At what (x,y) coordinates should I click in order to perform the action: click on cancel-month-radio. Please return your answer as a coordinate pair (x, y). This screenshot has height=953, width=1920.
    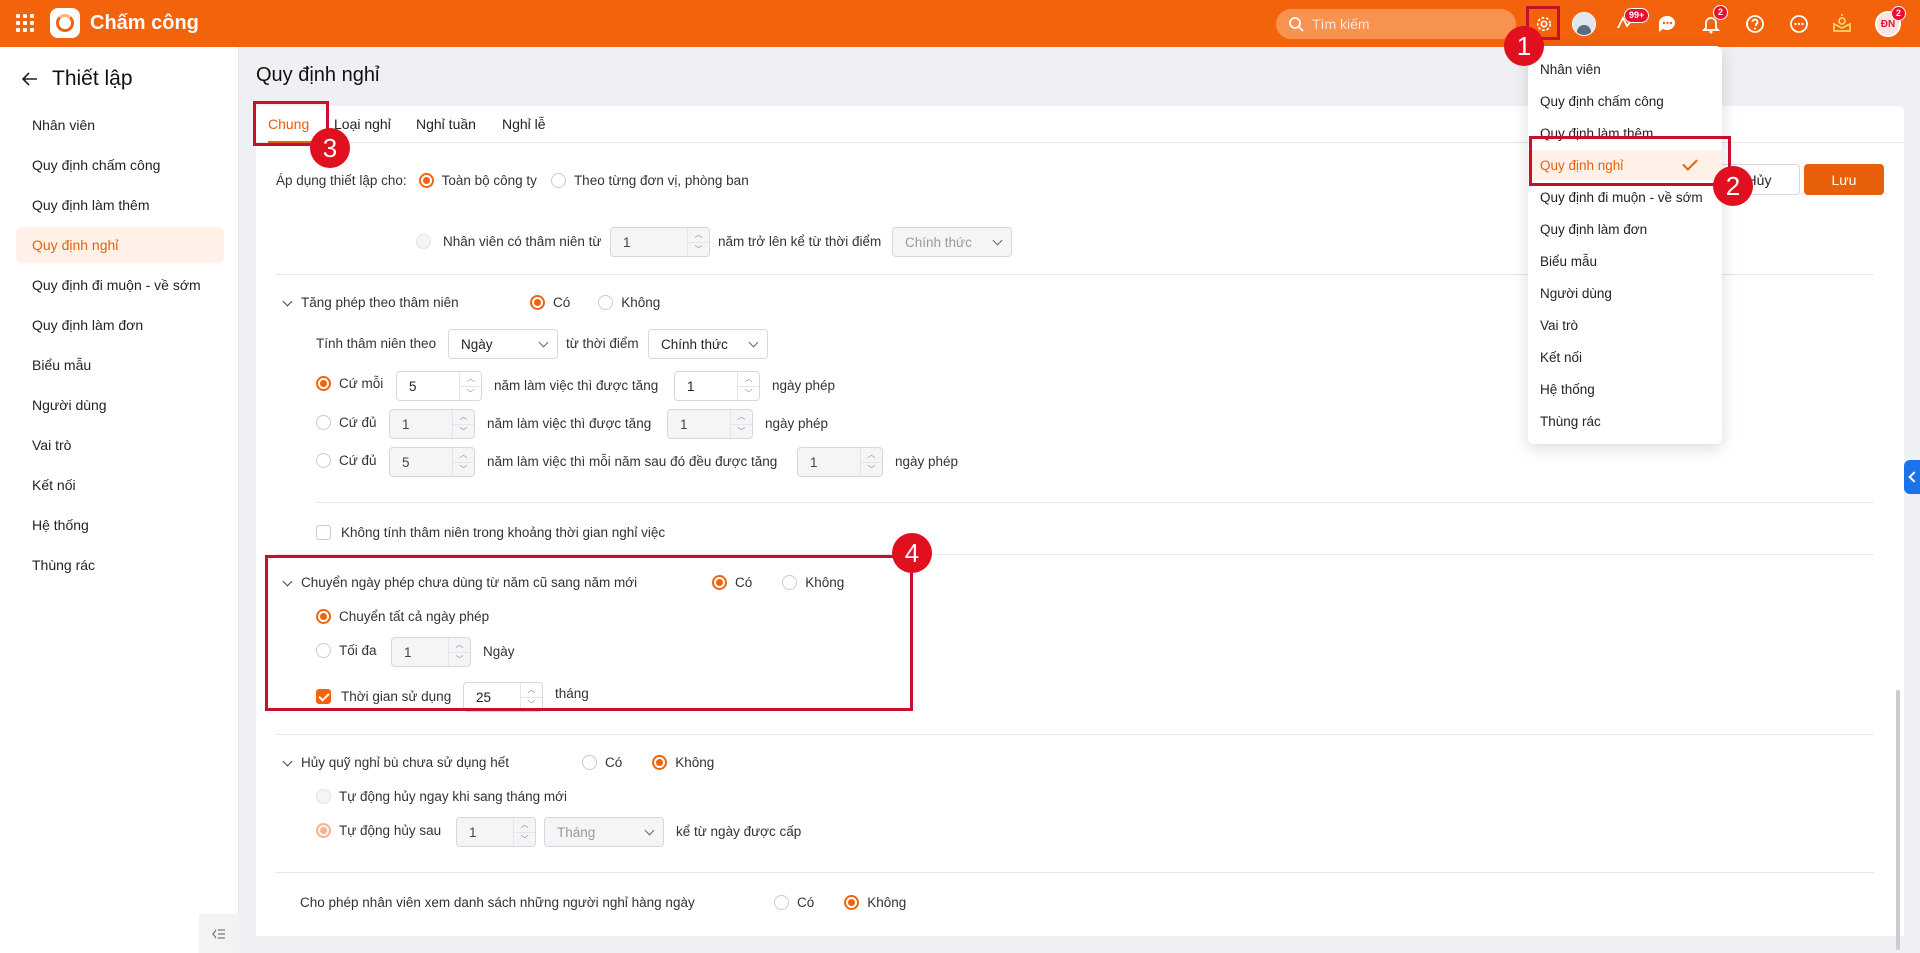
    Looking at the image, I should click on (323, 796).